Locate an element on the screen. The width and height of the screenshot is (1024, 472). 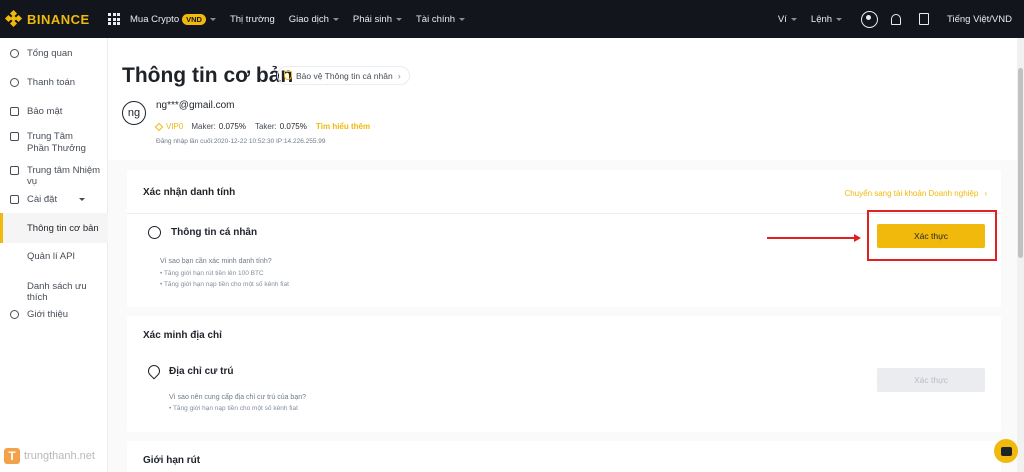
notification-bell-icon is located at coordinates (896, 19).